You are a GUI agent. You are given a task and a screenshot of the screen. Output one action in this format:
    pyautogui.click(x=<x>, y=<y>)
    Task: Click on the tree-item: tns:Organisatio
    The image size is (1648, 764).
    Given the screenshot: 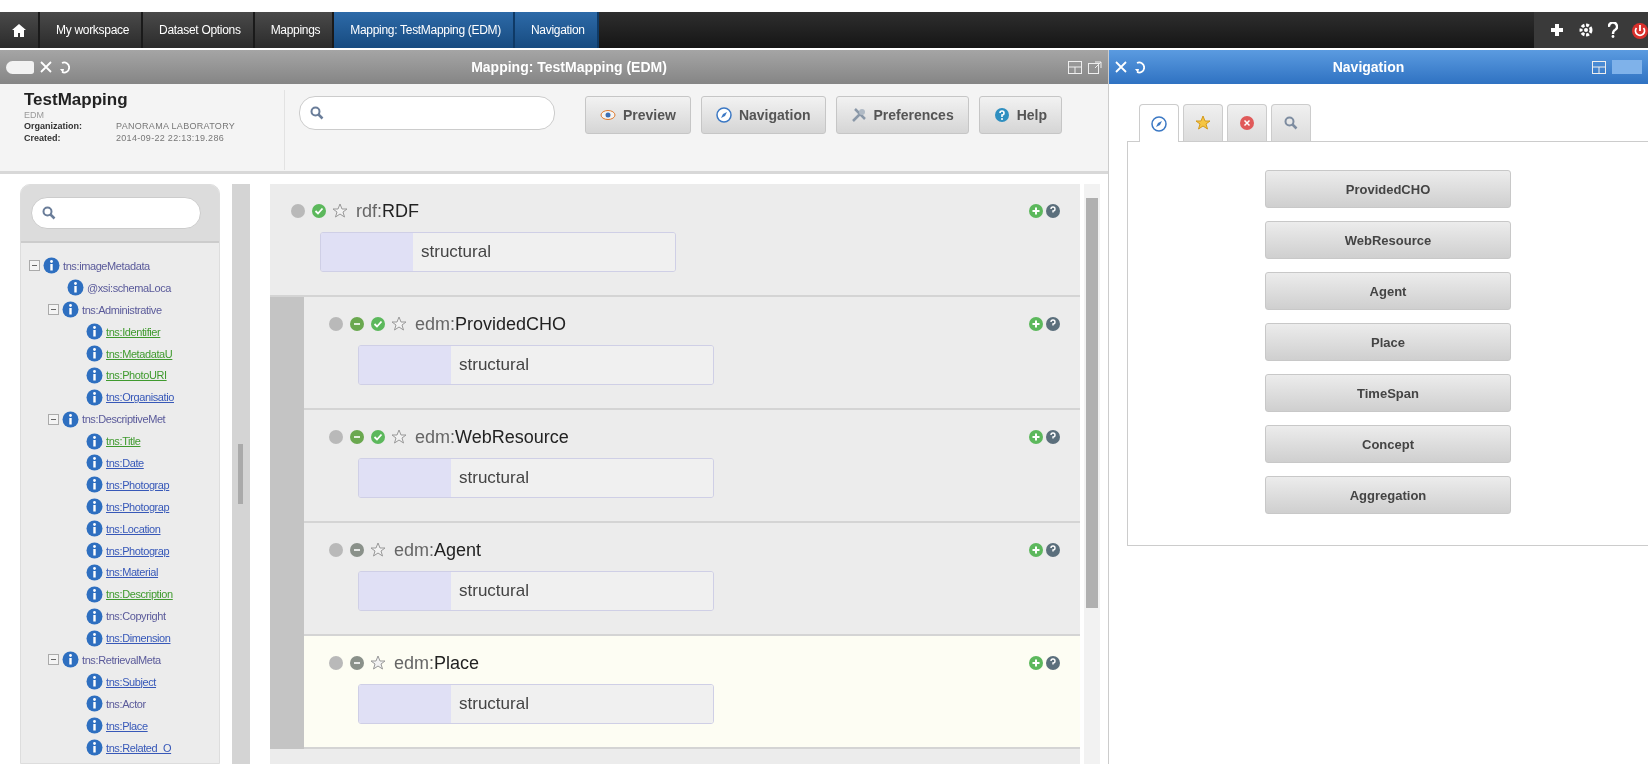 What is the action you would take?
    pyautogui.click(x=140, y=397)
    